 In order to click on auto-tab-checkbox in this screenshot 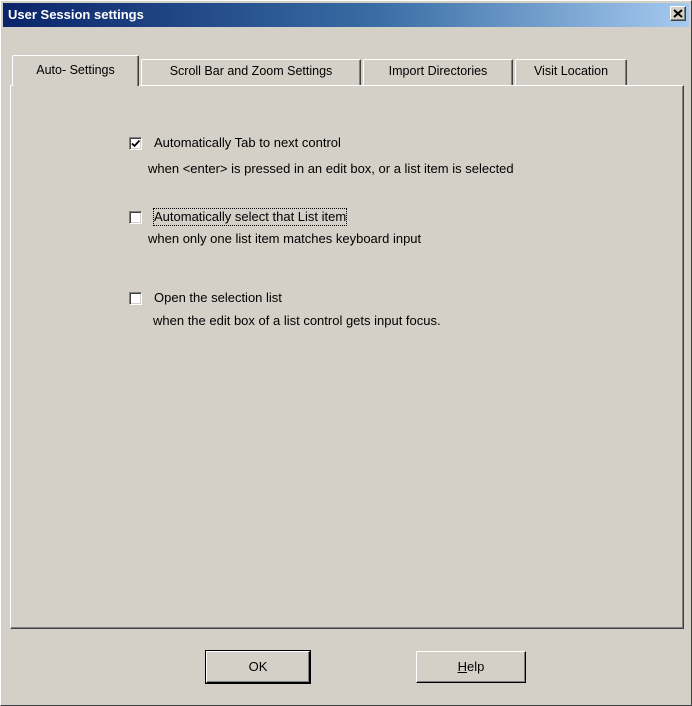, I will do `click(135, 143)`.